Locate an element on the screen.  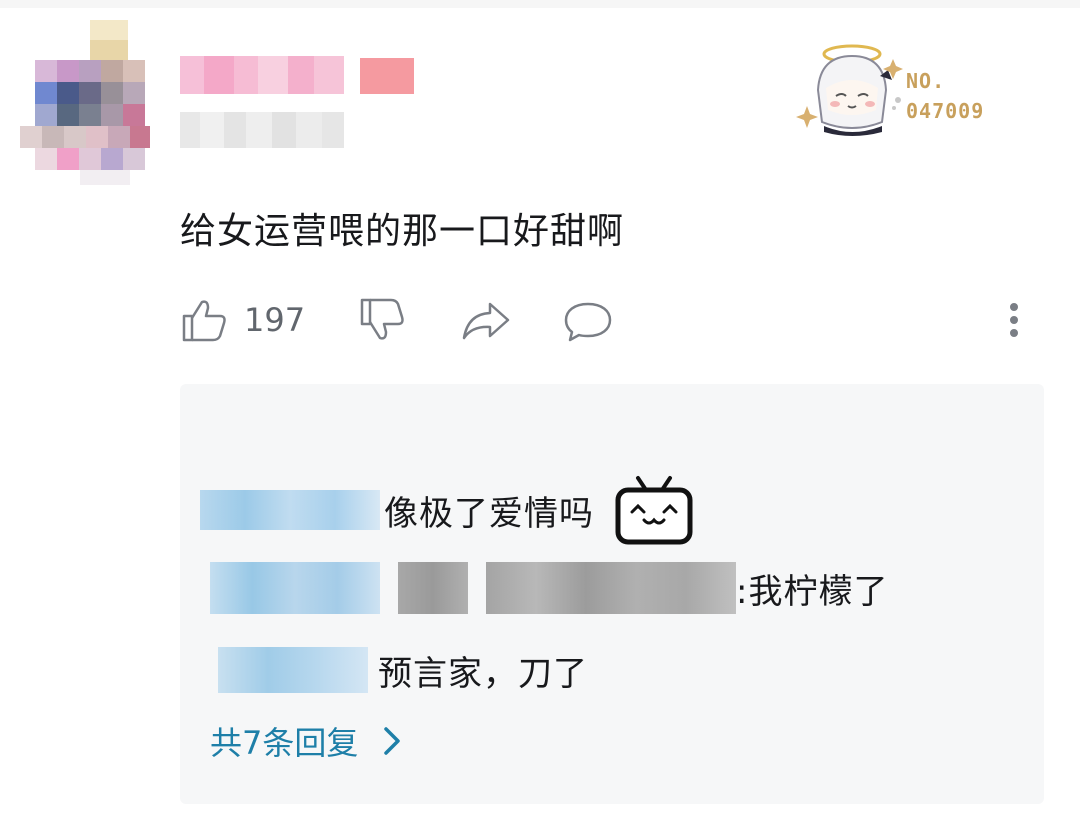
reply-item: :我柠檬了 is located at coordinates (549, 588).